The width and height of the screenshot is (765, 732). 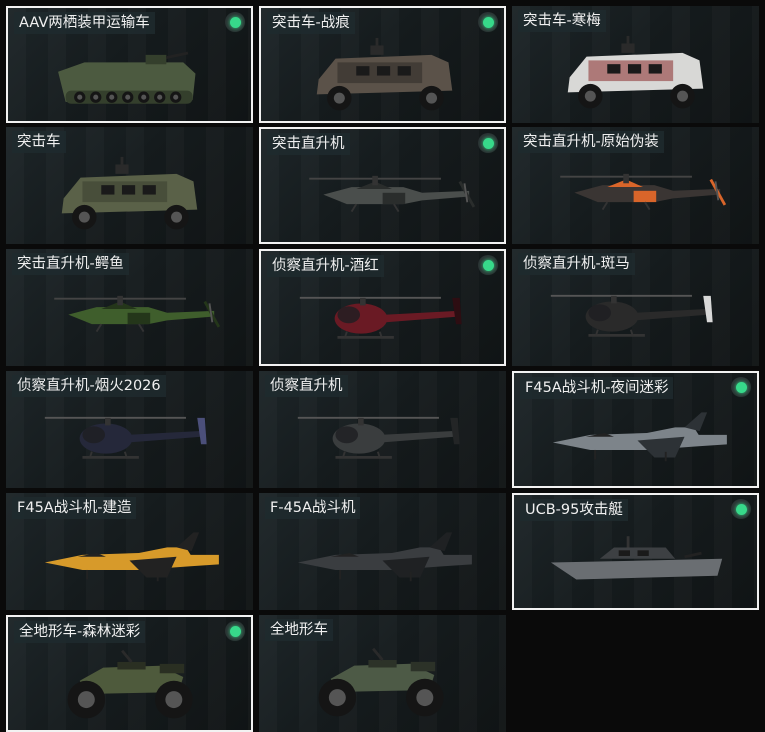 What do you see at coordinates (39, 142) in the screenshot?
I see `vehicle-name: 突击车` at bounding box center [39, 142].